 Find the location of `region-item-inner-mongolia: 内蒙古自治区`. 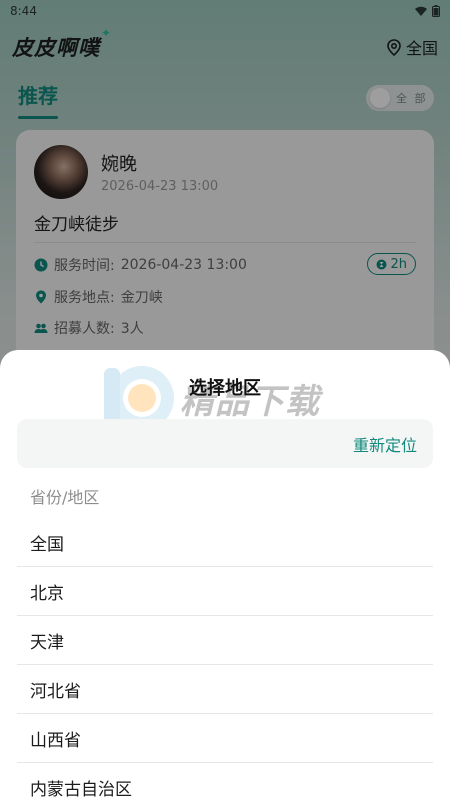

region-item-inner-mongolia: 内蒙古自治区 is located at coordinates (225, 781).